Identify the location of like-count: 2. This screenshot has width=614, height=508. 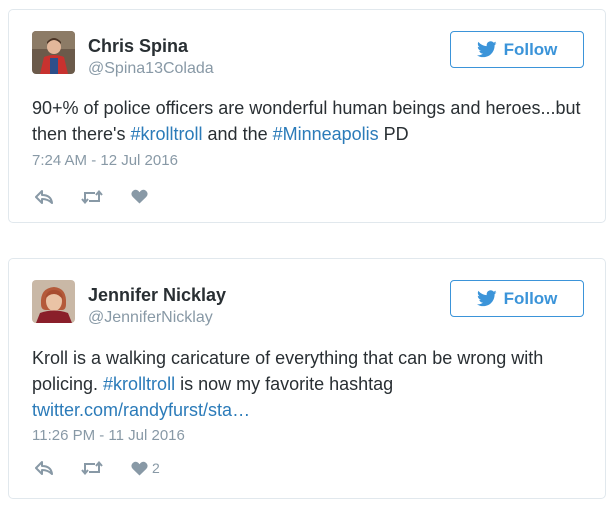
(156, 468).